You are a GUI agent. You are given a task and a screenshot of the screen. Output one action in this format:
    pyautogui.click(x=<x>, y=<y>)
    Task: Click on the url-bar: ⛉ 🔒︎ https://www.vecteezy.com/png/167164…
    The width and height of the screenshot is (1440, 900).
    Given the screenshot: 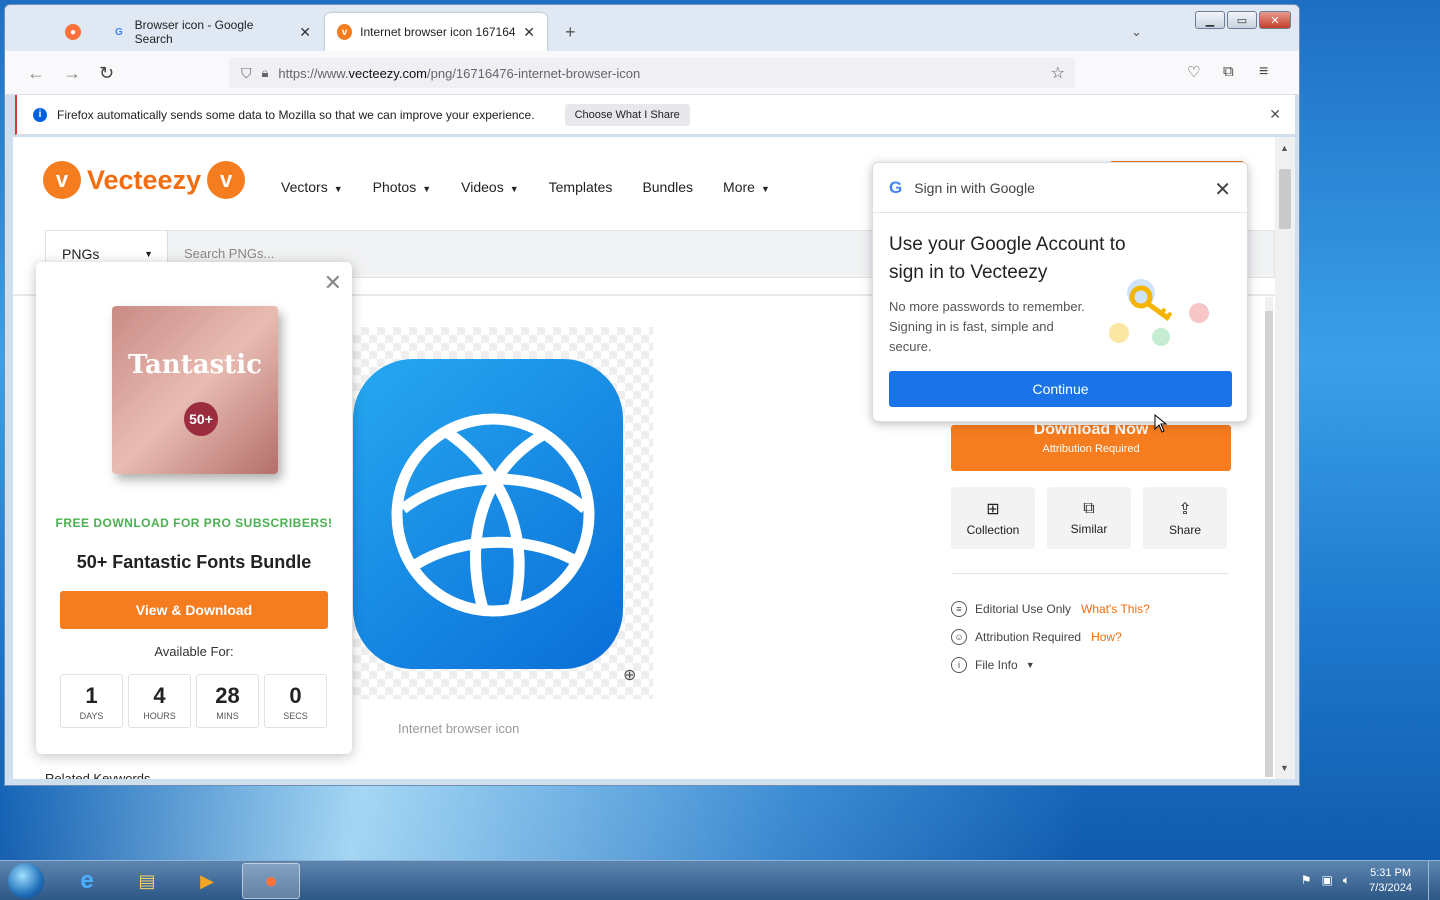 What is the action you would take?
    pyautogui.click(x=652, y=73)
    